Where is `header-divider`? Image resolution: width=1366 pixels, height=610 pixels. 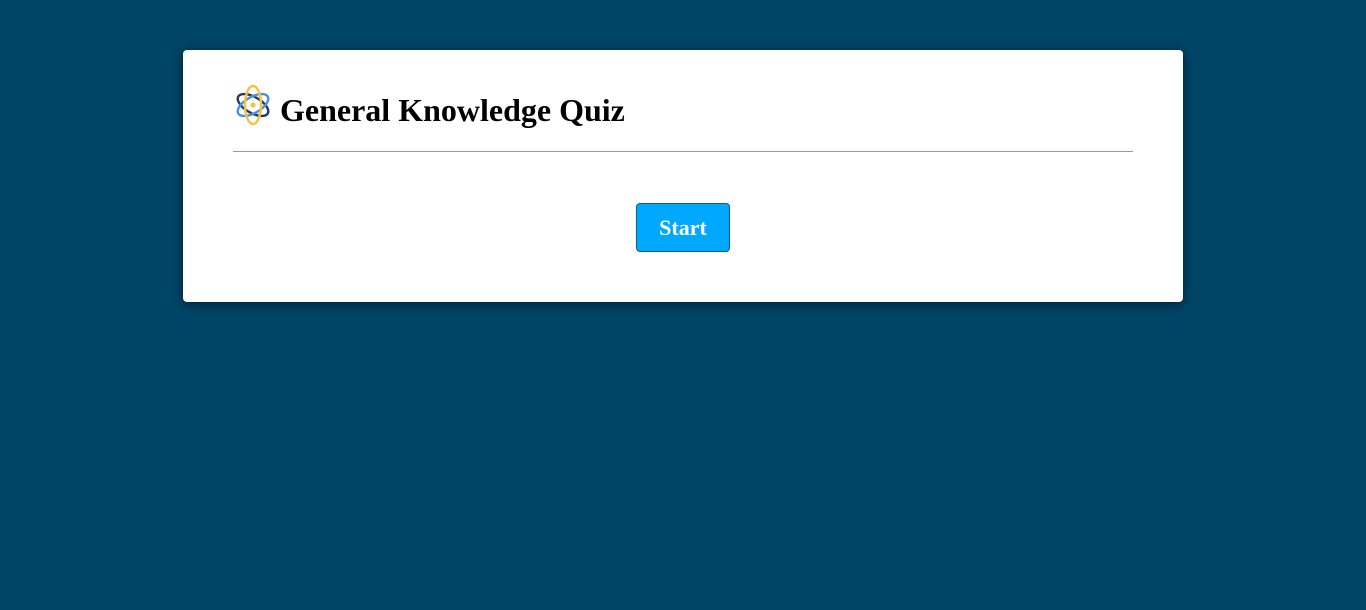 header-divider is located at coordinates (683, 151).